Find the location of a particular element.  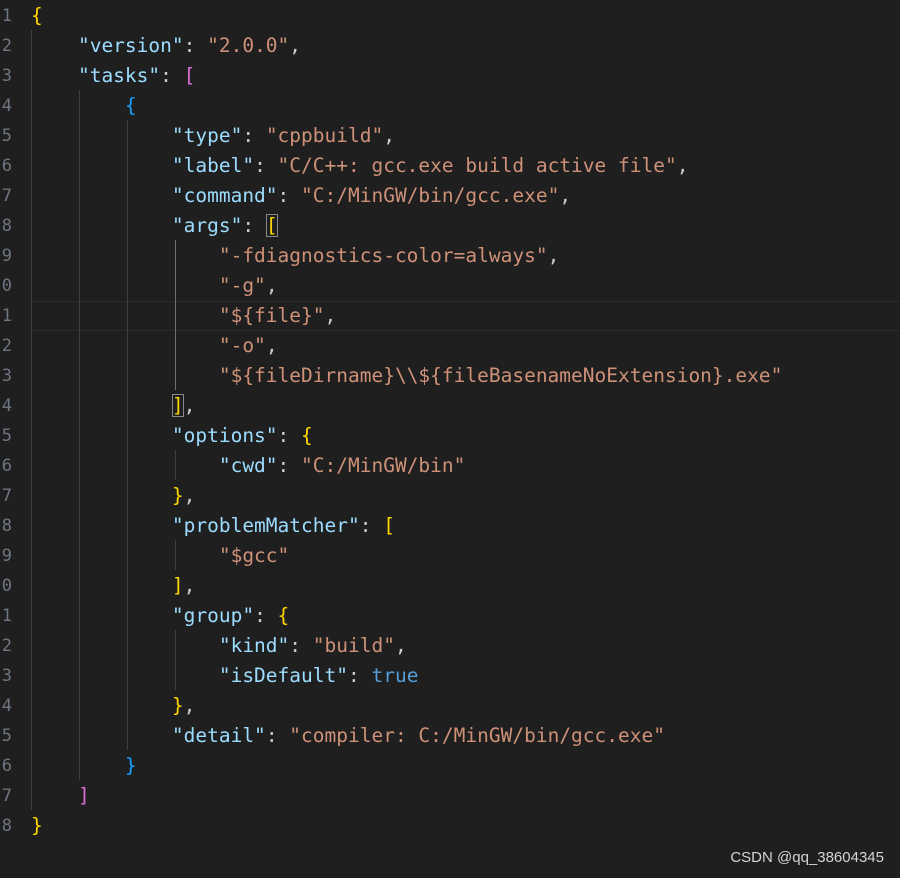

code-token: "$gcc" is located at coordinates (160, 555).